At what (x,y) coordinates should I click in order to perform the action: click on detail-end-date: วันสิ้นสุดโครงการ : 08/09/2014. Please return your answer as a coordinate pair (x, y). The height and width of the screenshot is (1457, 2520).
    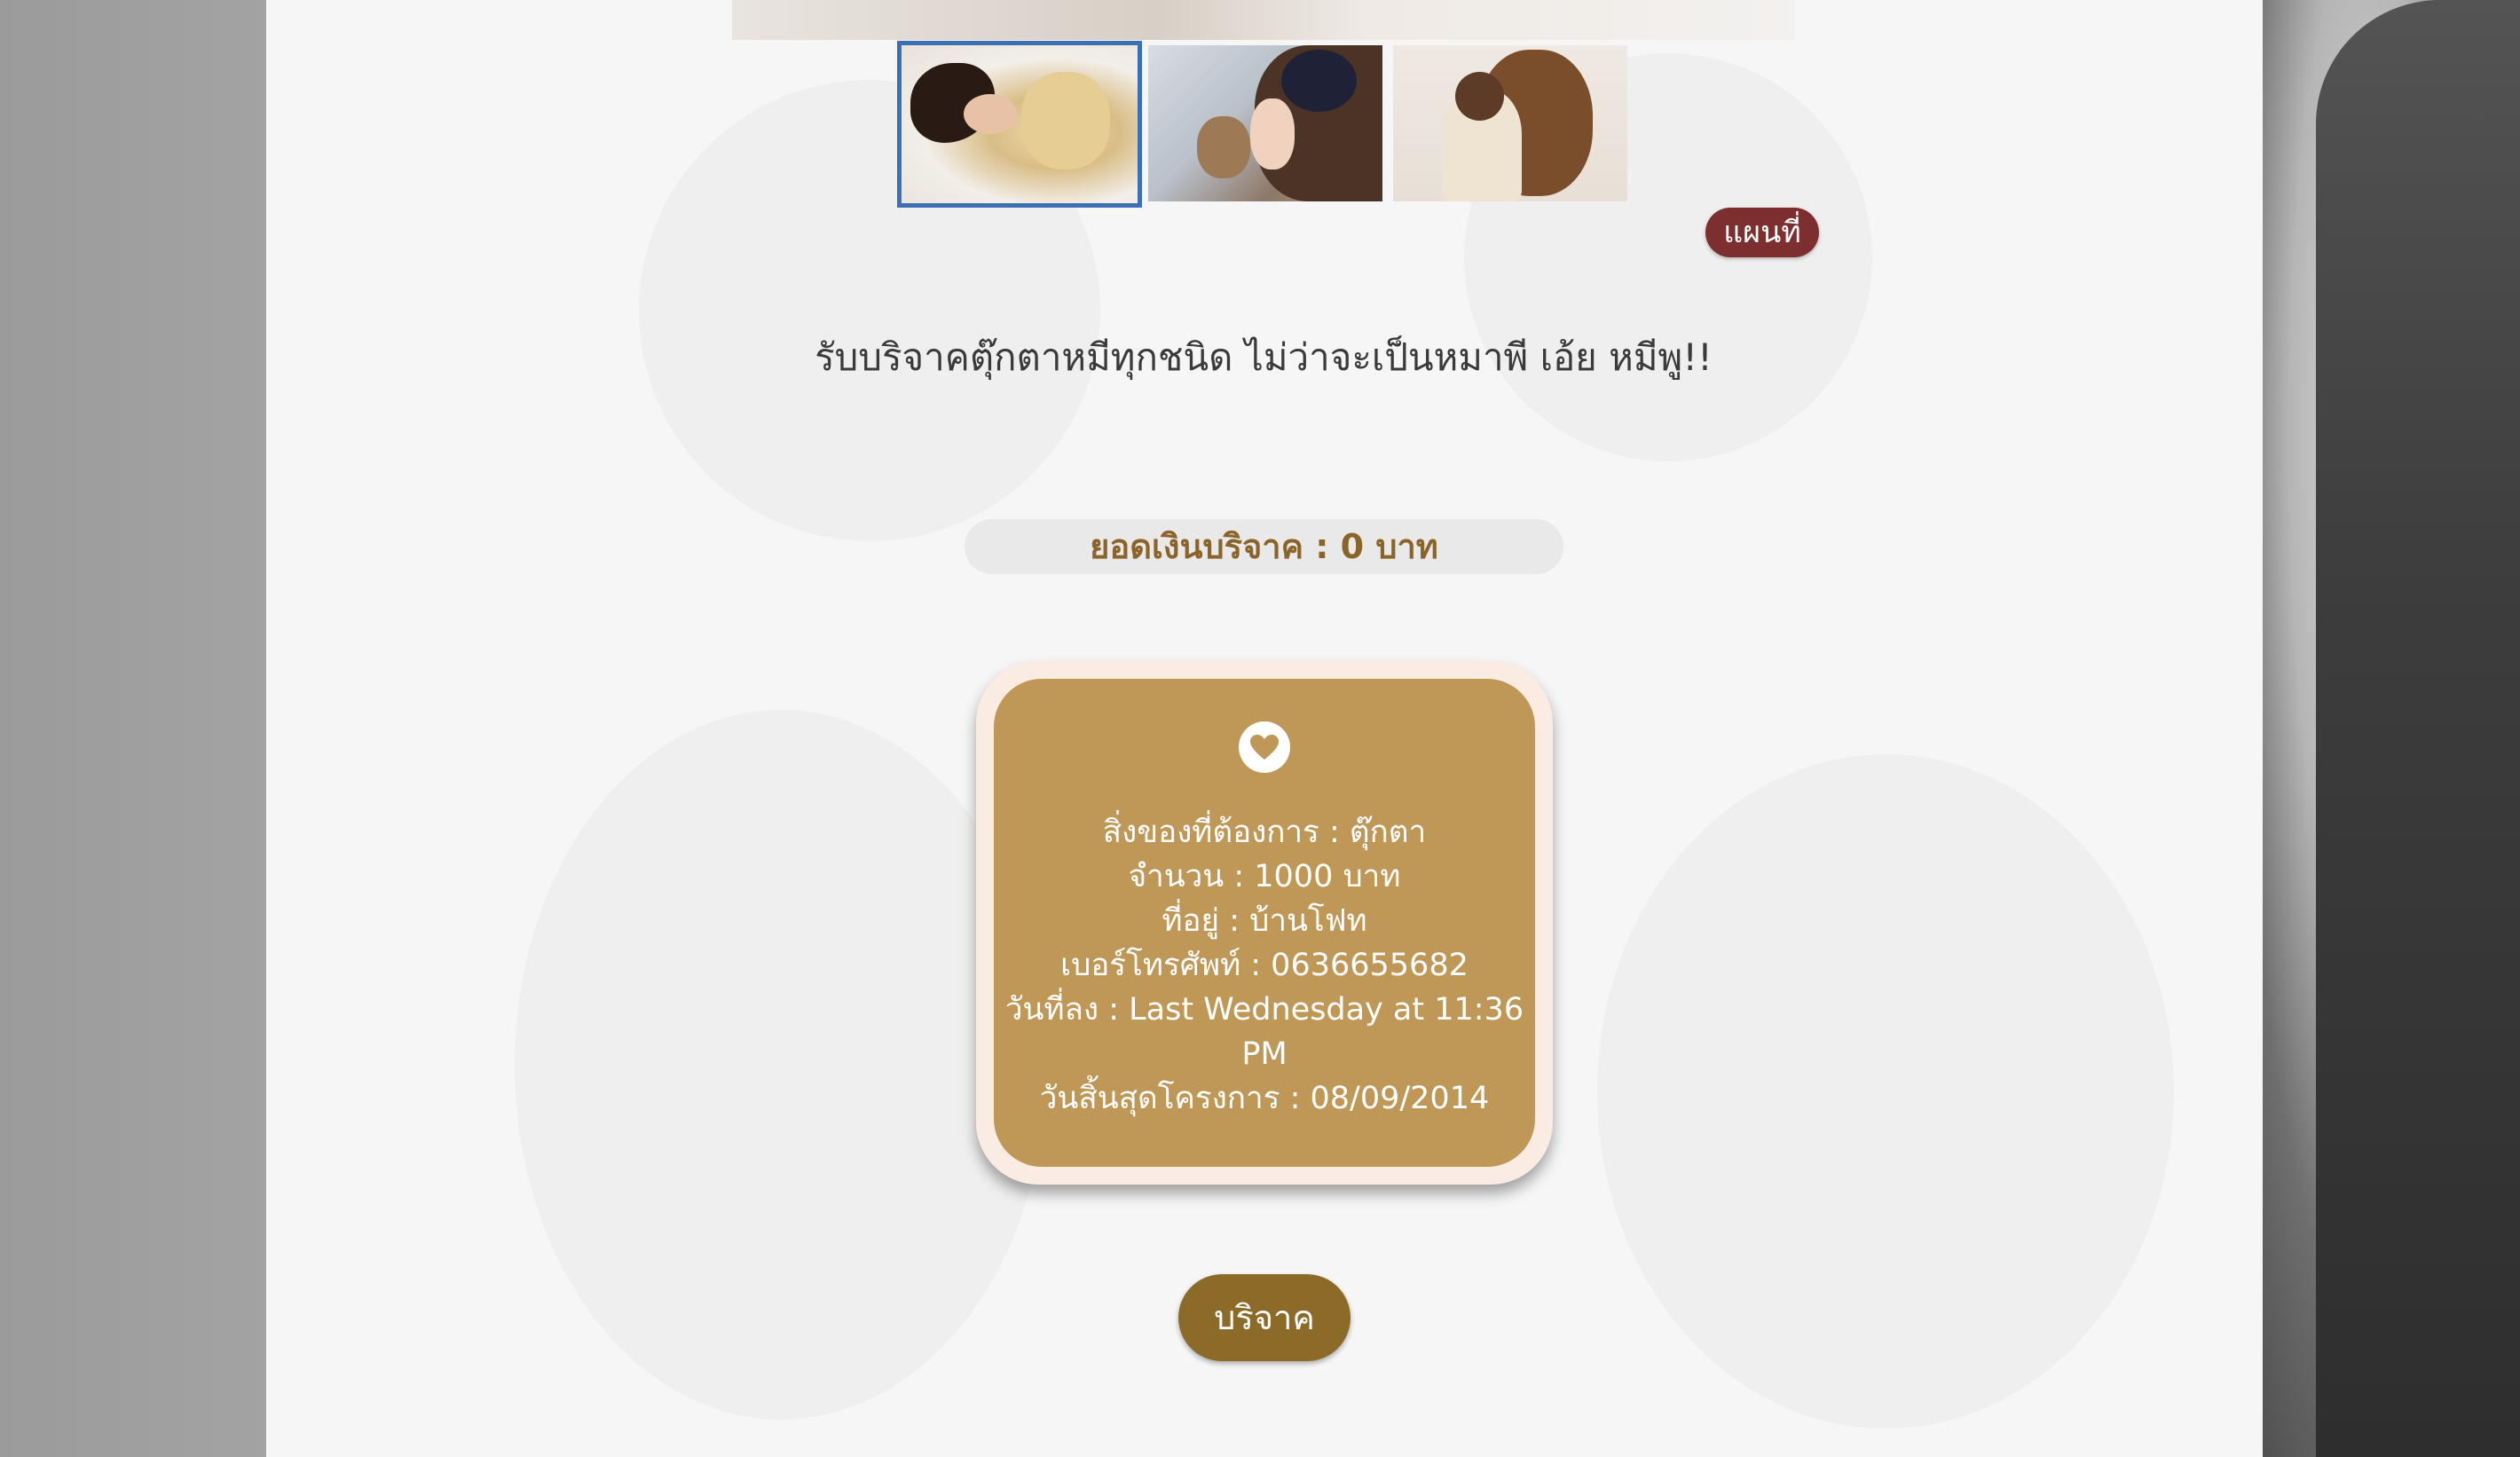
    Looking at the image, I should click on (1265, 1098).